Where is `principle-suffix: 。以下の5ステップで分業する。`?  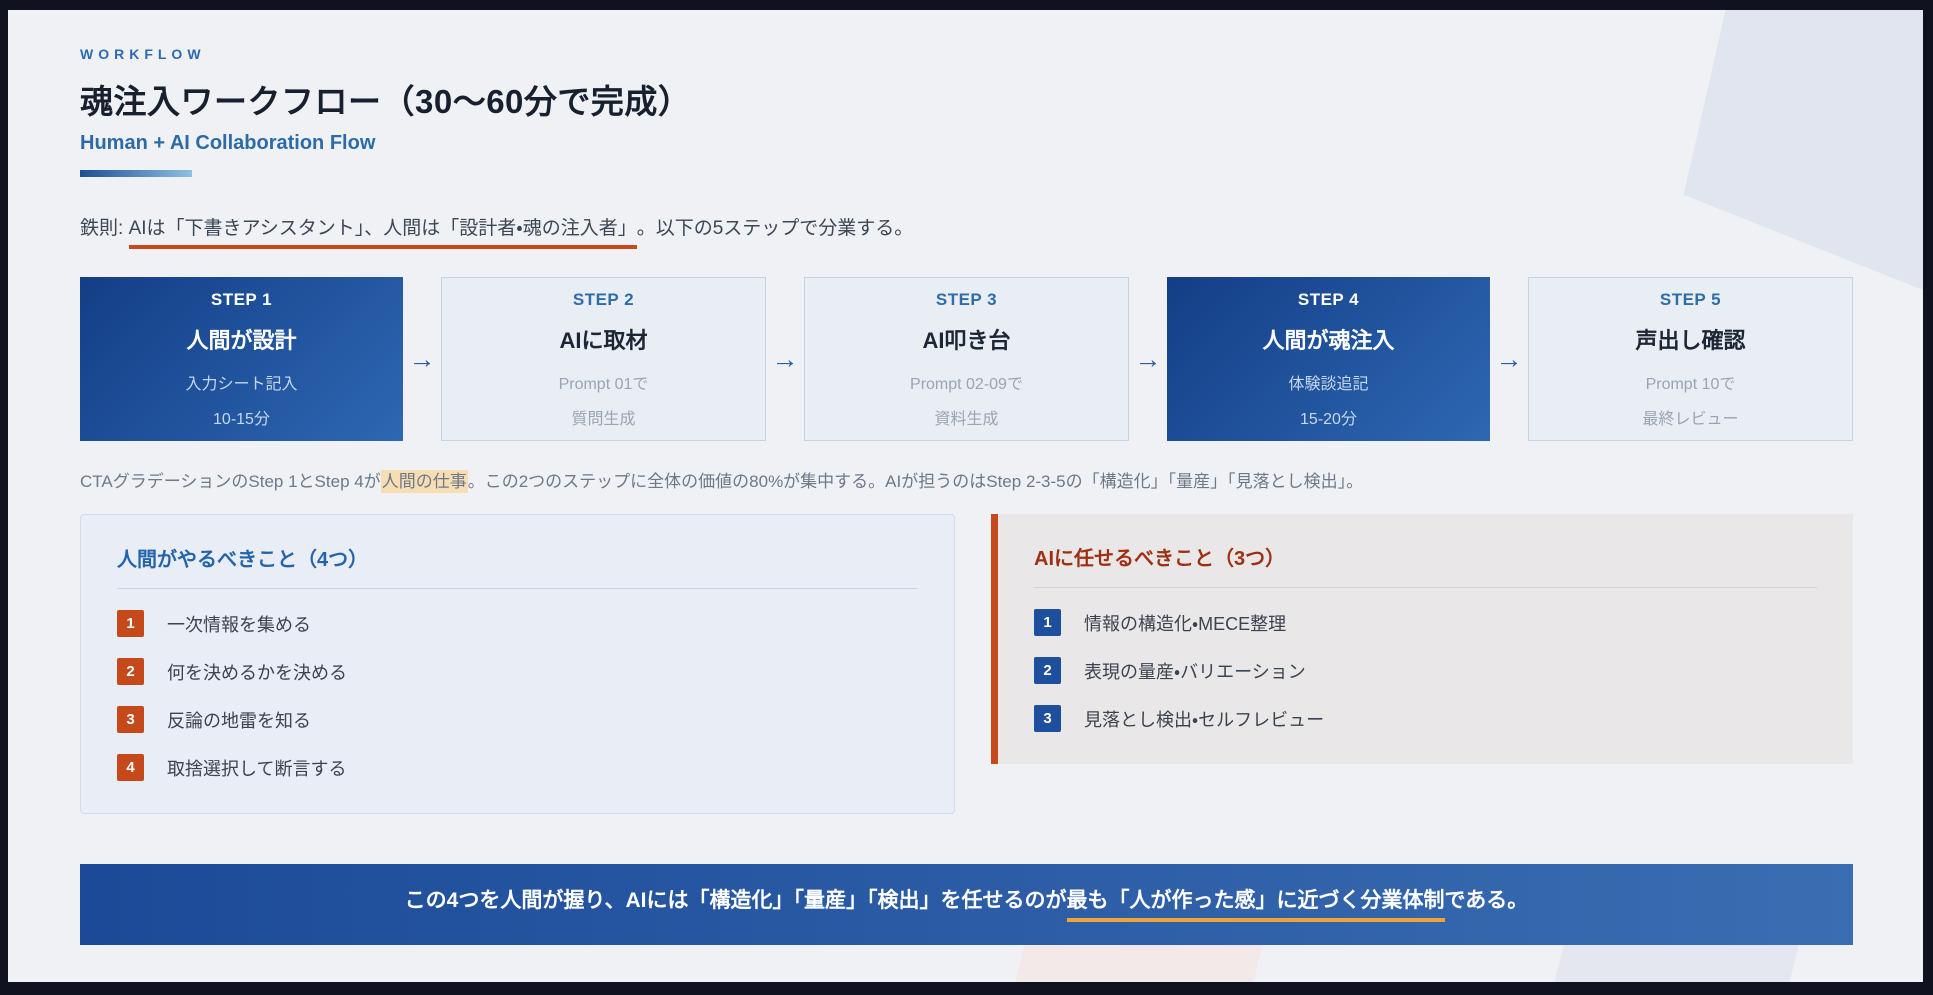
principle-suffix: 。以下の5ステップで分業する。 is located at coordinates (775, 228).